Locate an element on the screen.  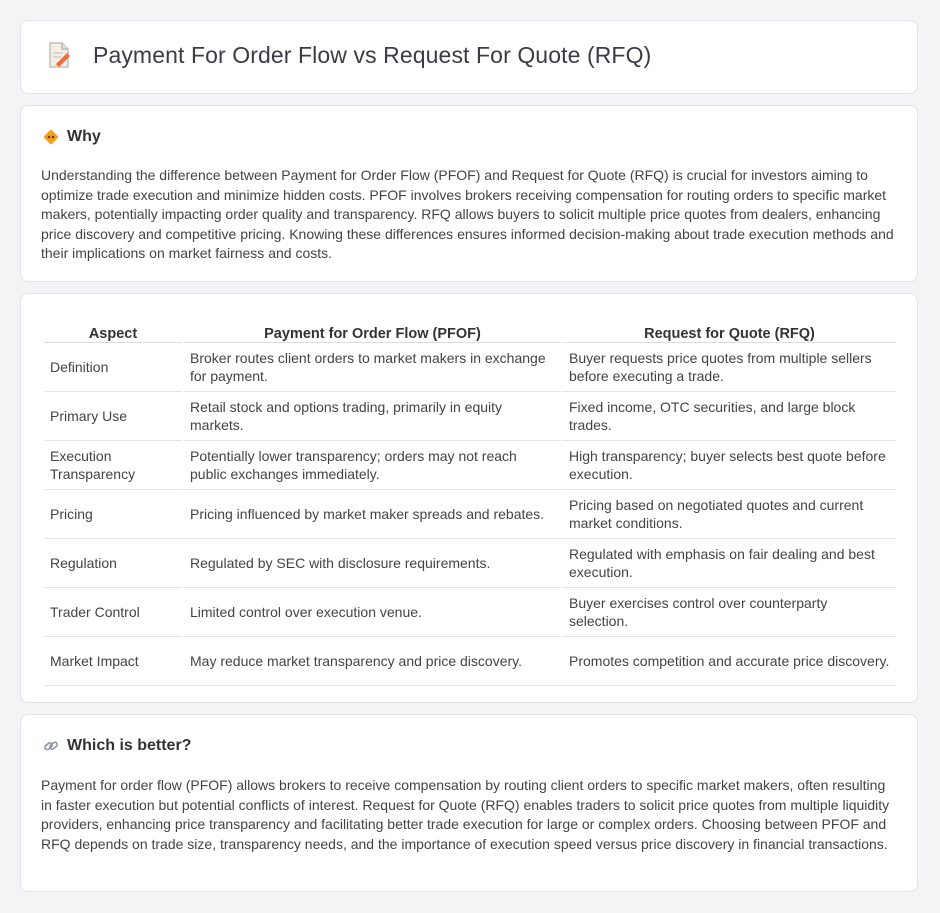
cell-aspect: Regulation is located at coordinates (113, 563).